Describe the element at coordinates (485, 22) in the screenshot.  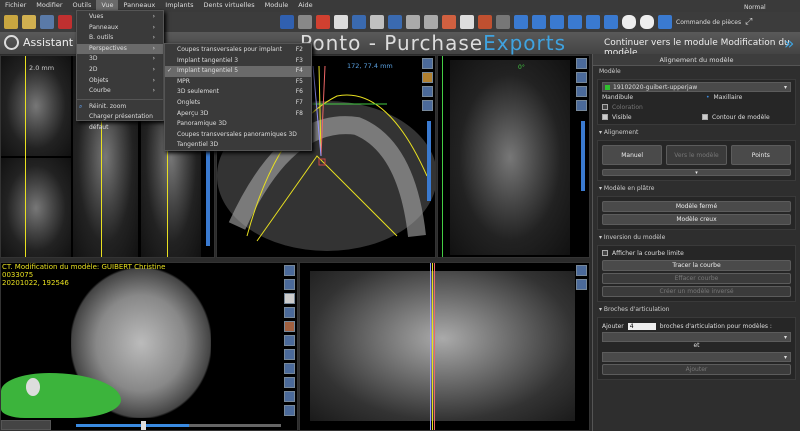
I see `crown-icon` at that location.